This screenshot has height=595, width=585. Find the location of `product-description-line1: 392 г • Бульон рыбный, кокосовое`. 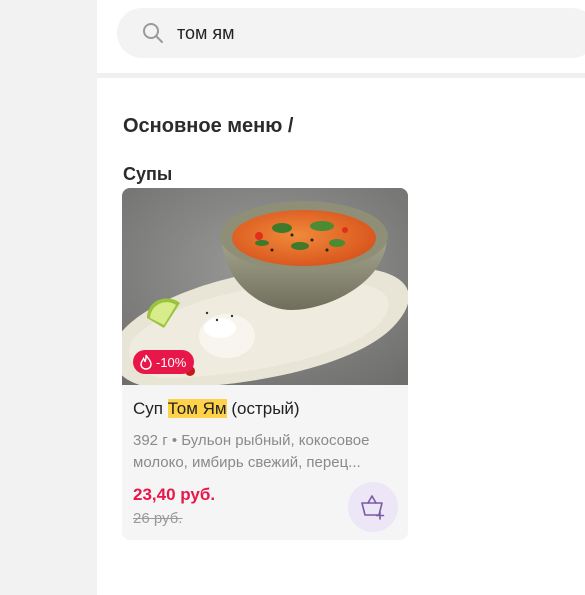

product-description-line1: 392 г • Бульон рыбный, кокосовое is located at coordinates (251, 440).